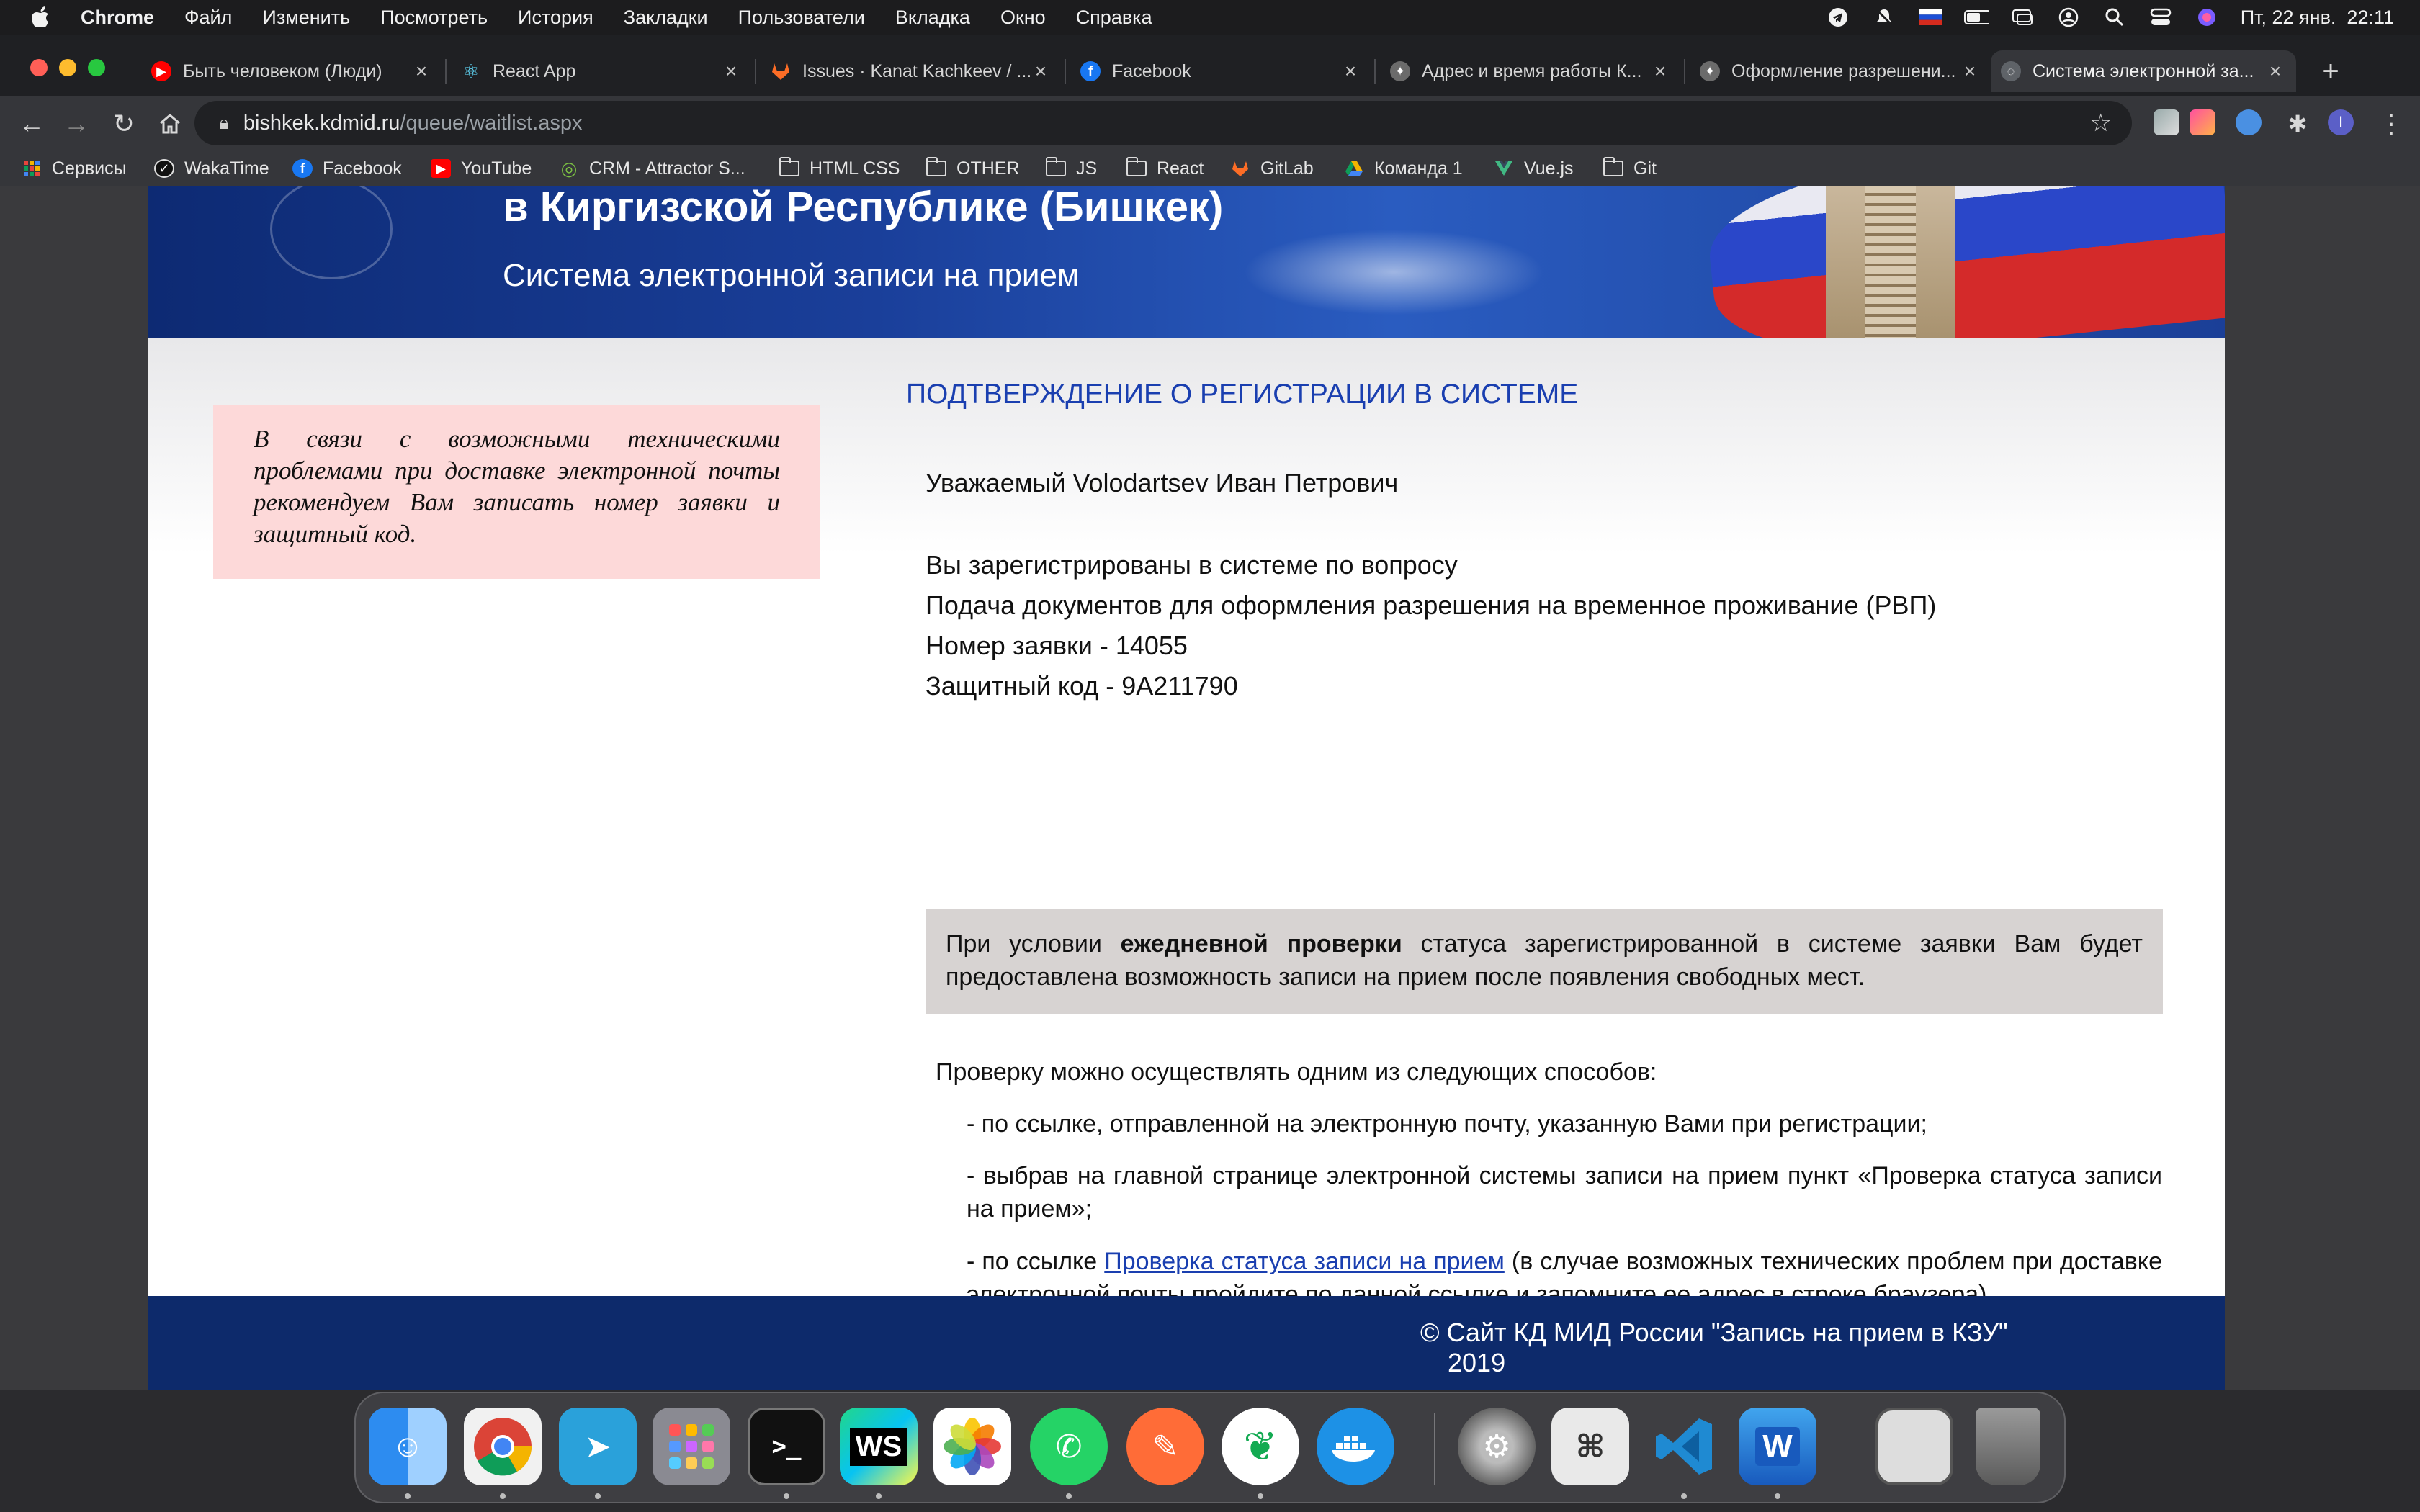  Describe the element at coordinates (1355, 1446) in the screenshot. I see `docker-icon` at that location.